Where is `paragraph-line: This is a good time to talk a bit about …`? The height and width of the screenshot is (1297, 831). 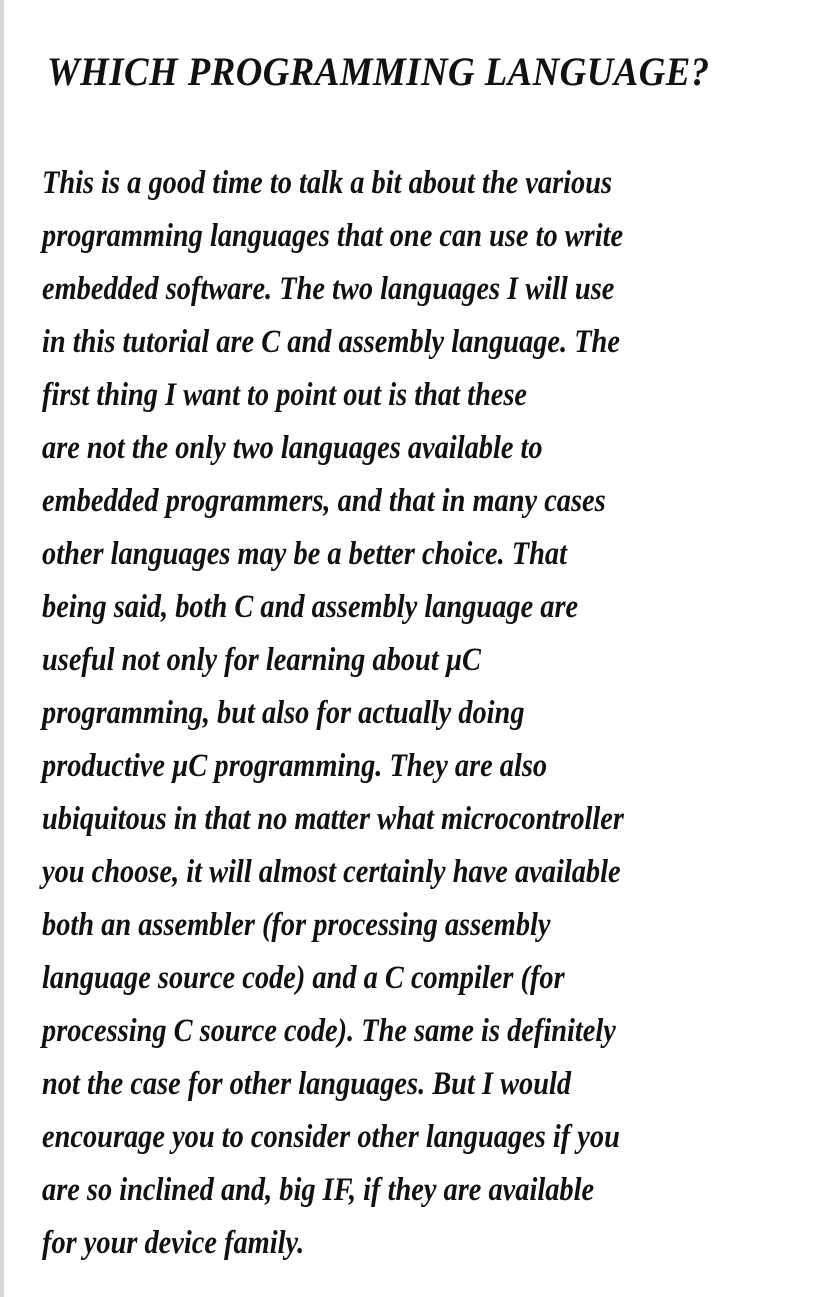
paragraph-line: This is a good time to talk a bit about … is located at coordinates (327, 183).